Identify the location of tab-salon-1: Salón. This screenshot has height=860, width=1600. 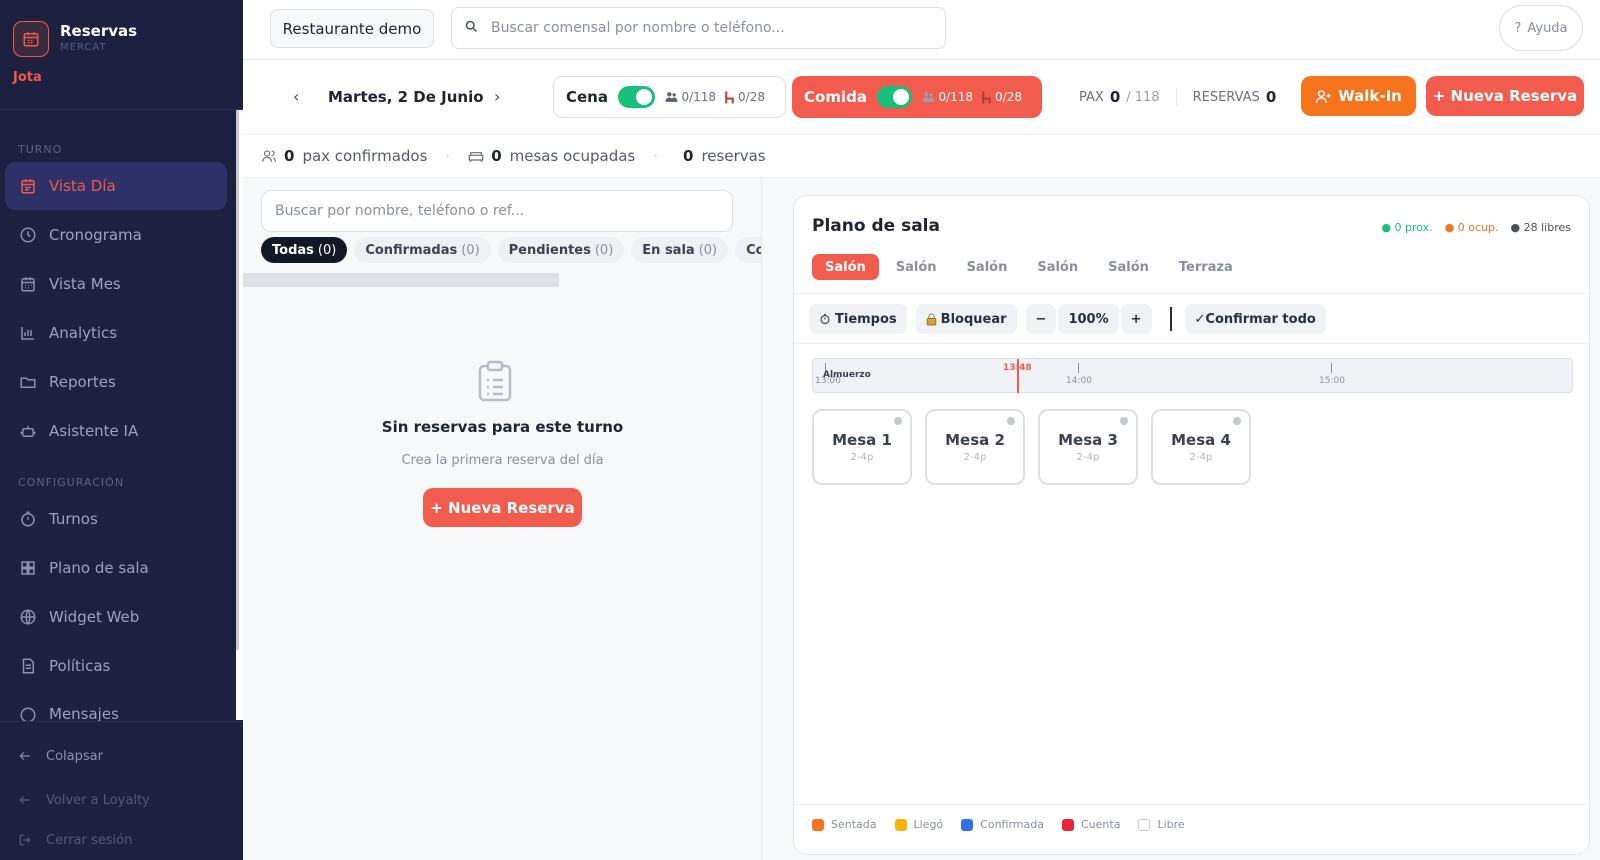
(845, 267).